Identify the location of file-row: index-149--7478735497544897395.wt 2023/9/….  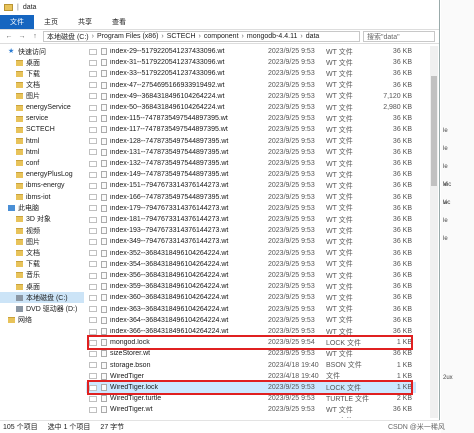
(251, 174).